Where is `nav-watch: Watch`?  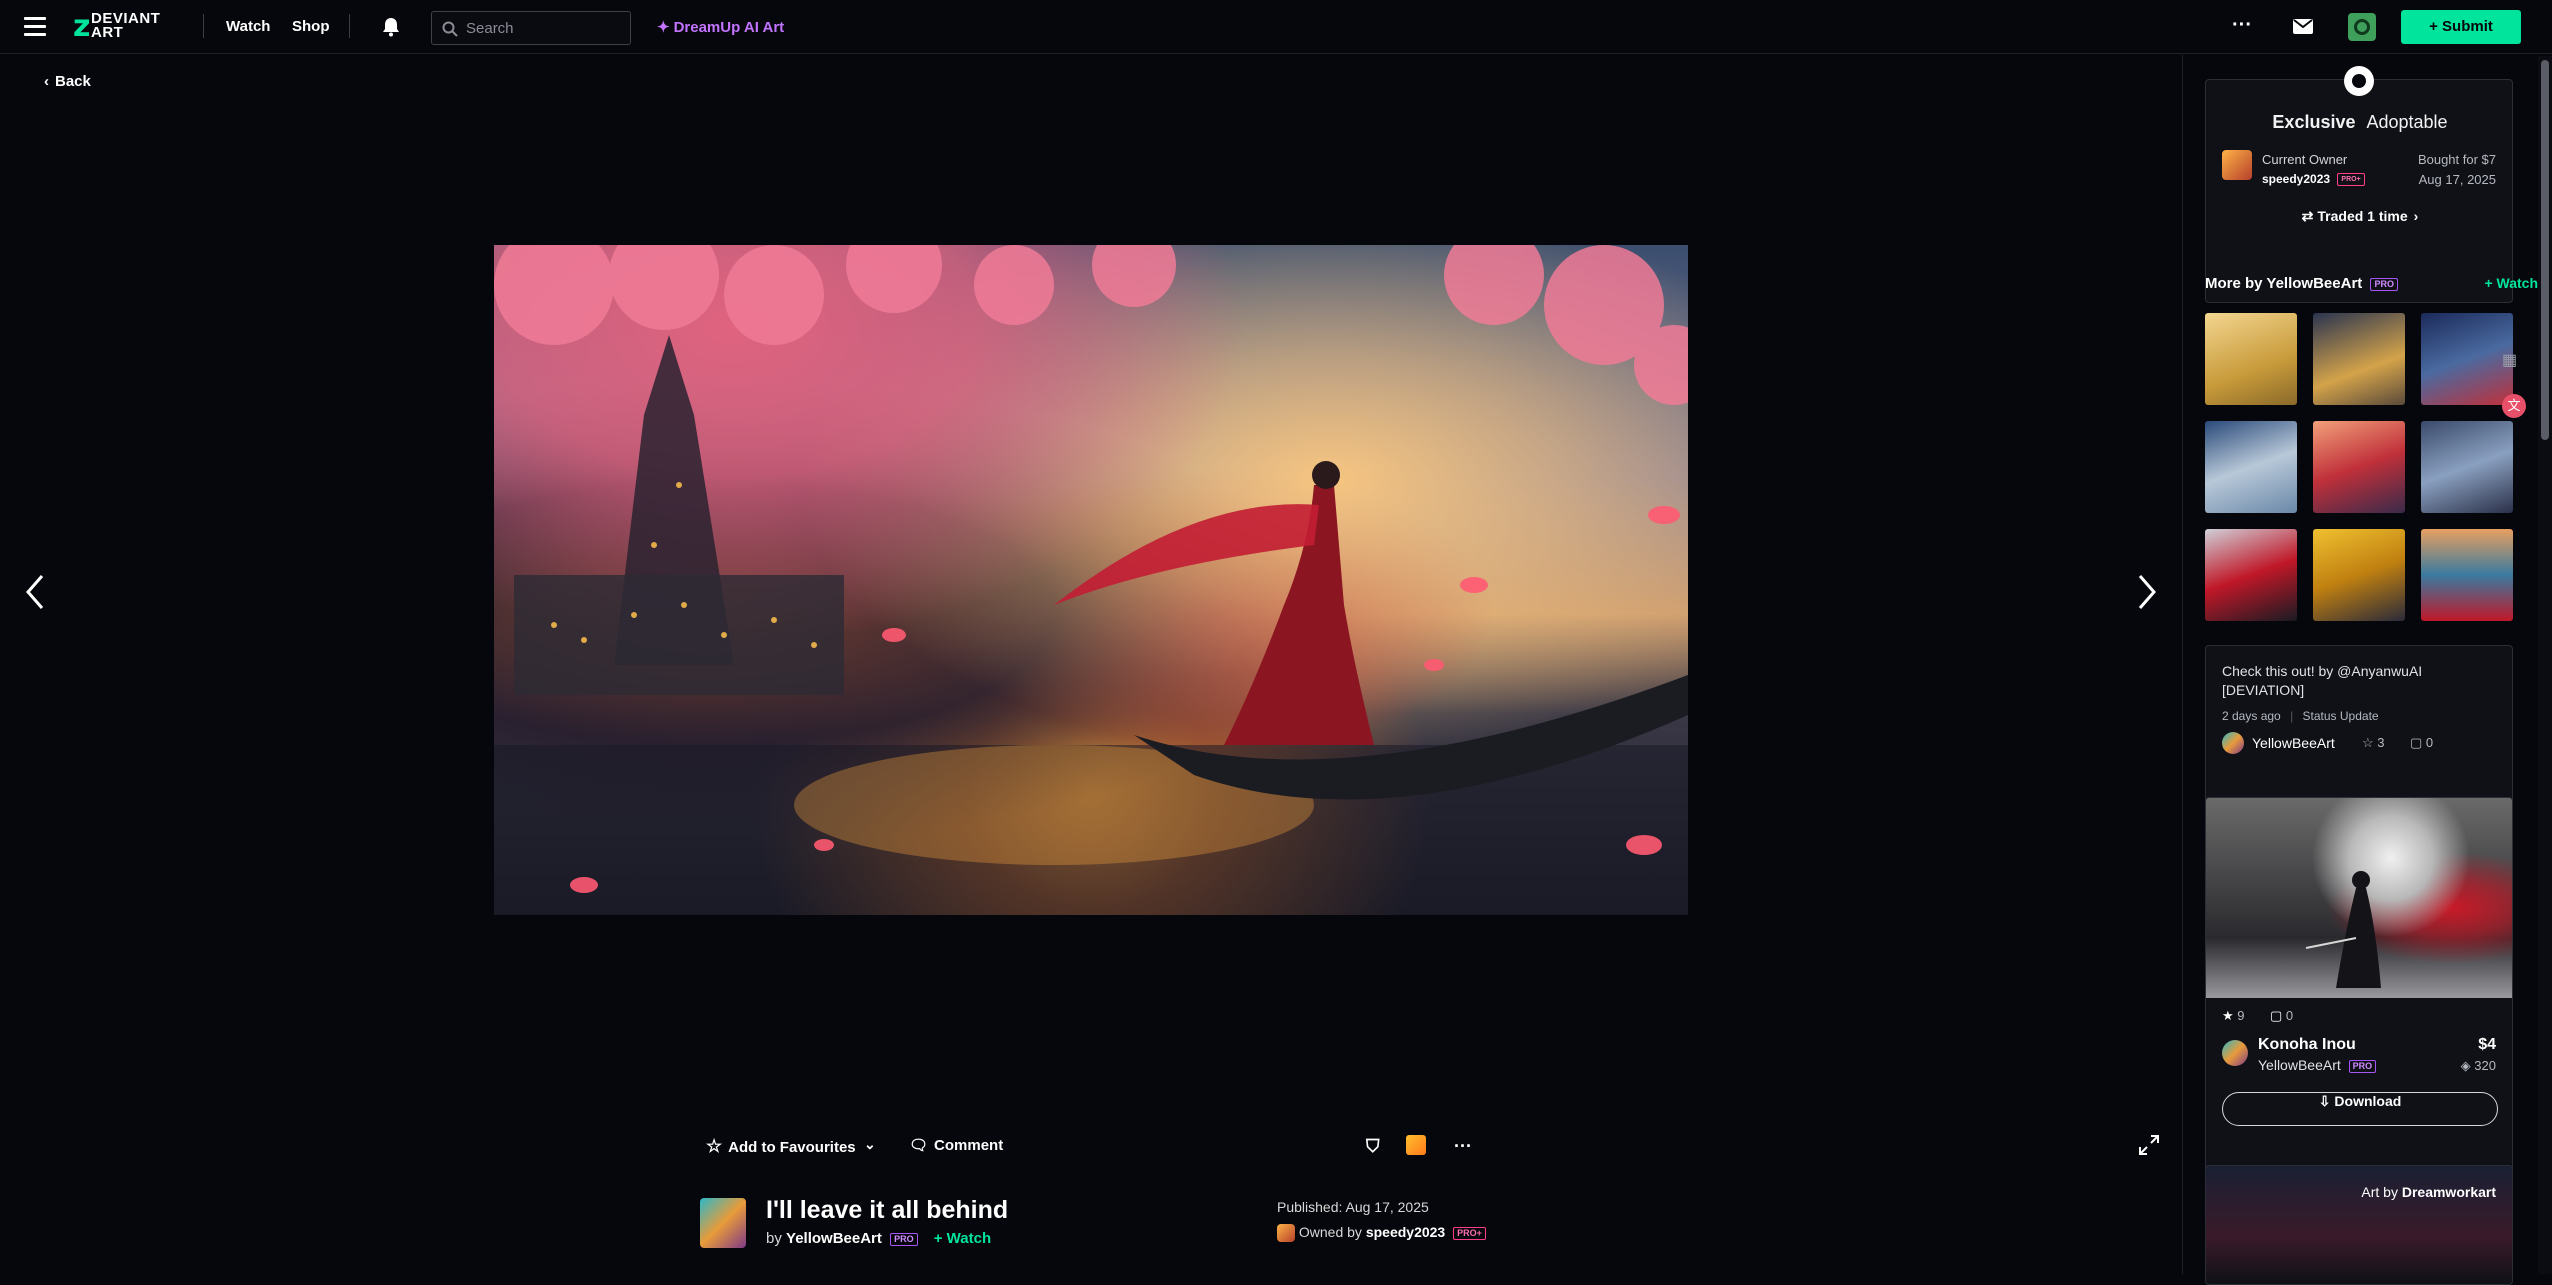 nav-watch: Watch is located at coordinates (248, 26).